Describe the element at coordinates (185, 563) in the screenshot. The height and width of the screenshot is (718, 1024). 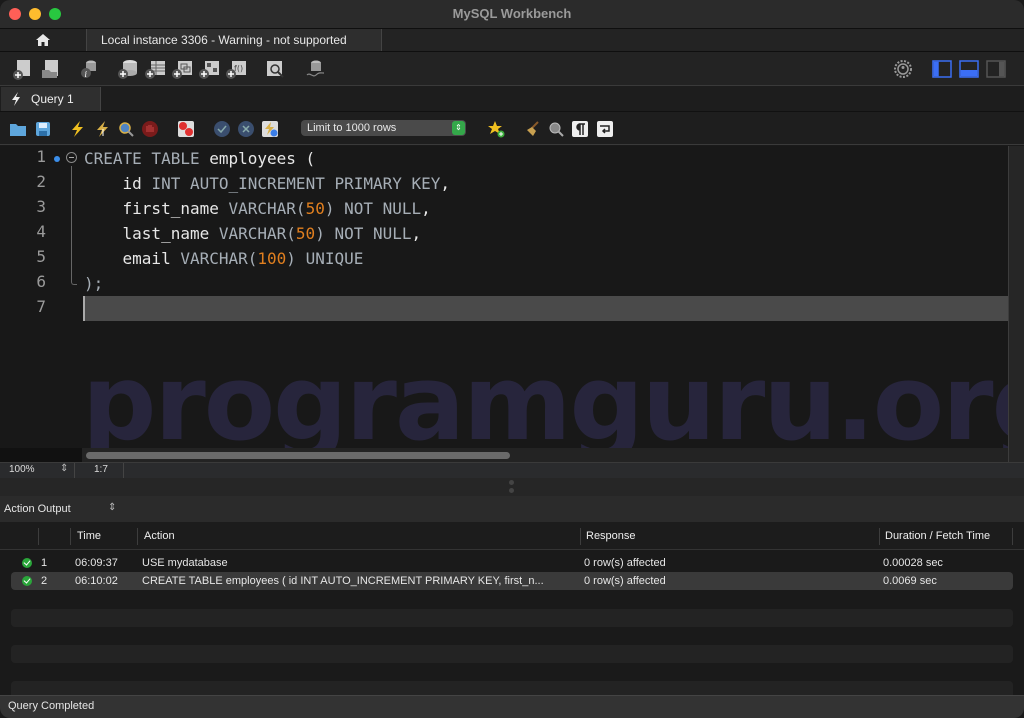
I see `row-action: USE mydatabase` at that location.